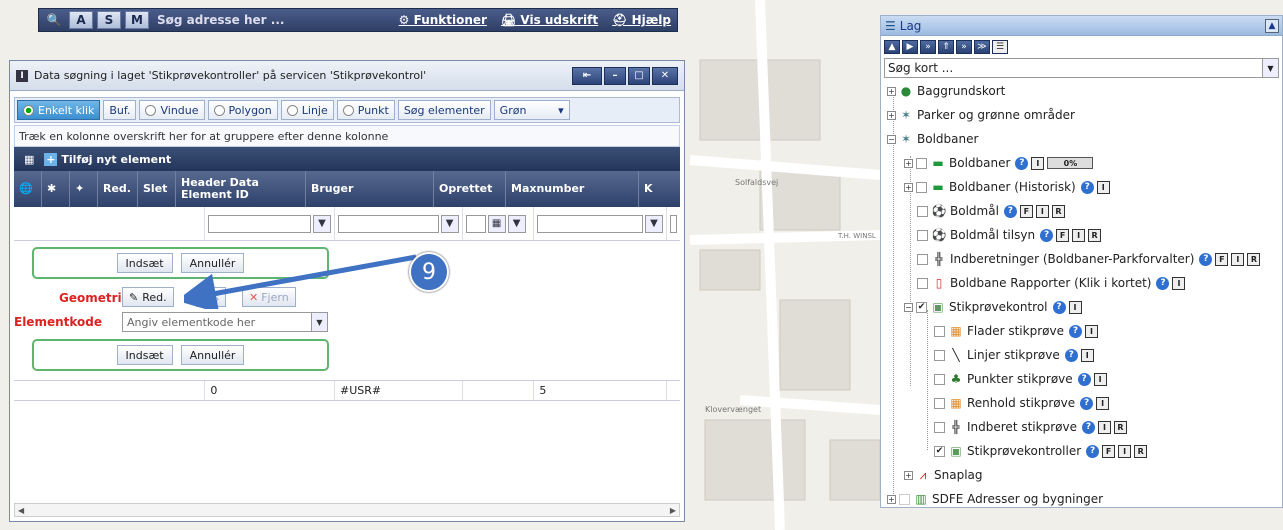 This screenshot has width=1283, height=530. What do you see at coordinates (109, 20) in the screenshot?
I see `mode-button-s: S` at bounding box center [109, 20].